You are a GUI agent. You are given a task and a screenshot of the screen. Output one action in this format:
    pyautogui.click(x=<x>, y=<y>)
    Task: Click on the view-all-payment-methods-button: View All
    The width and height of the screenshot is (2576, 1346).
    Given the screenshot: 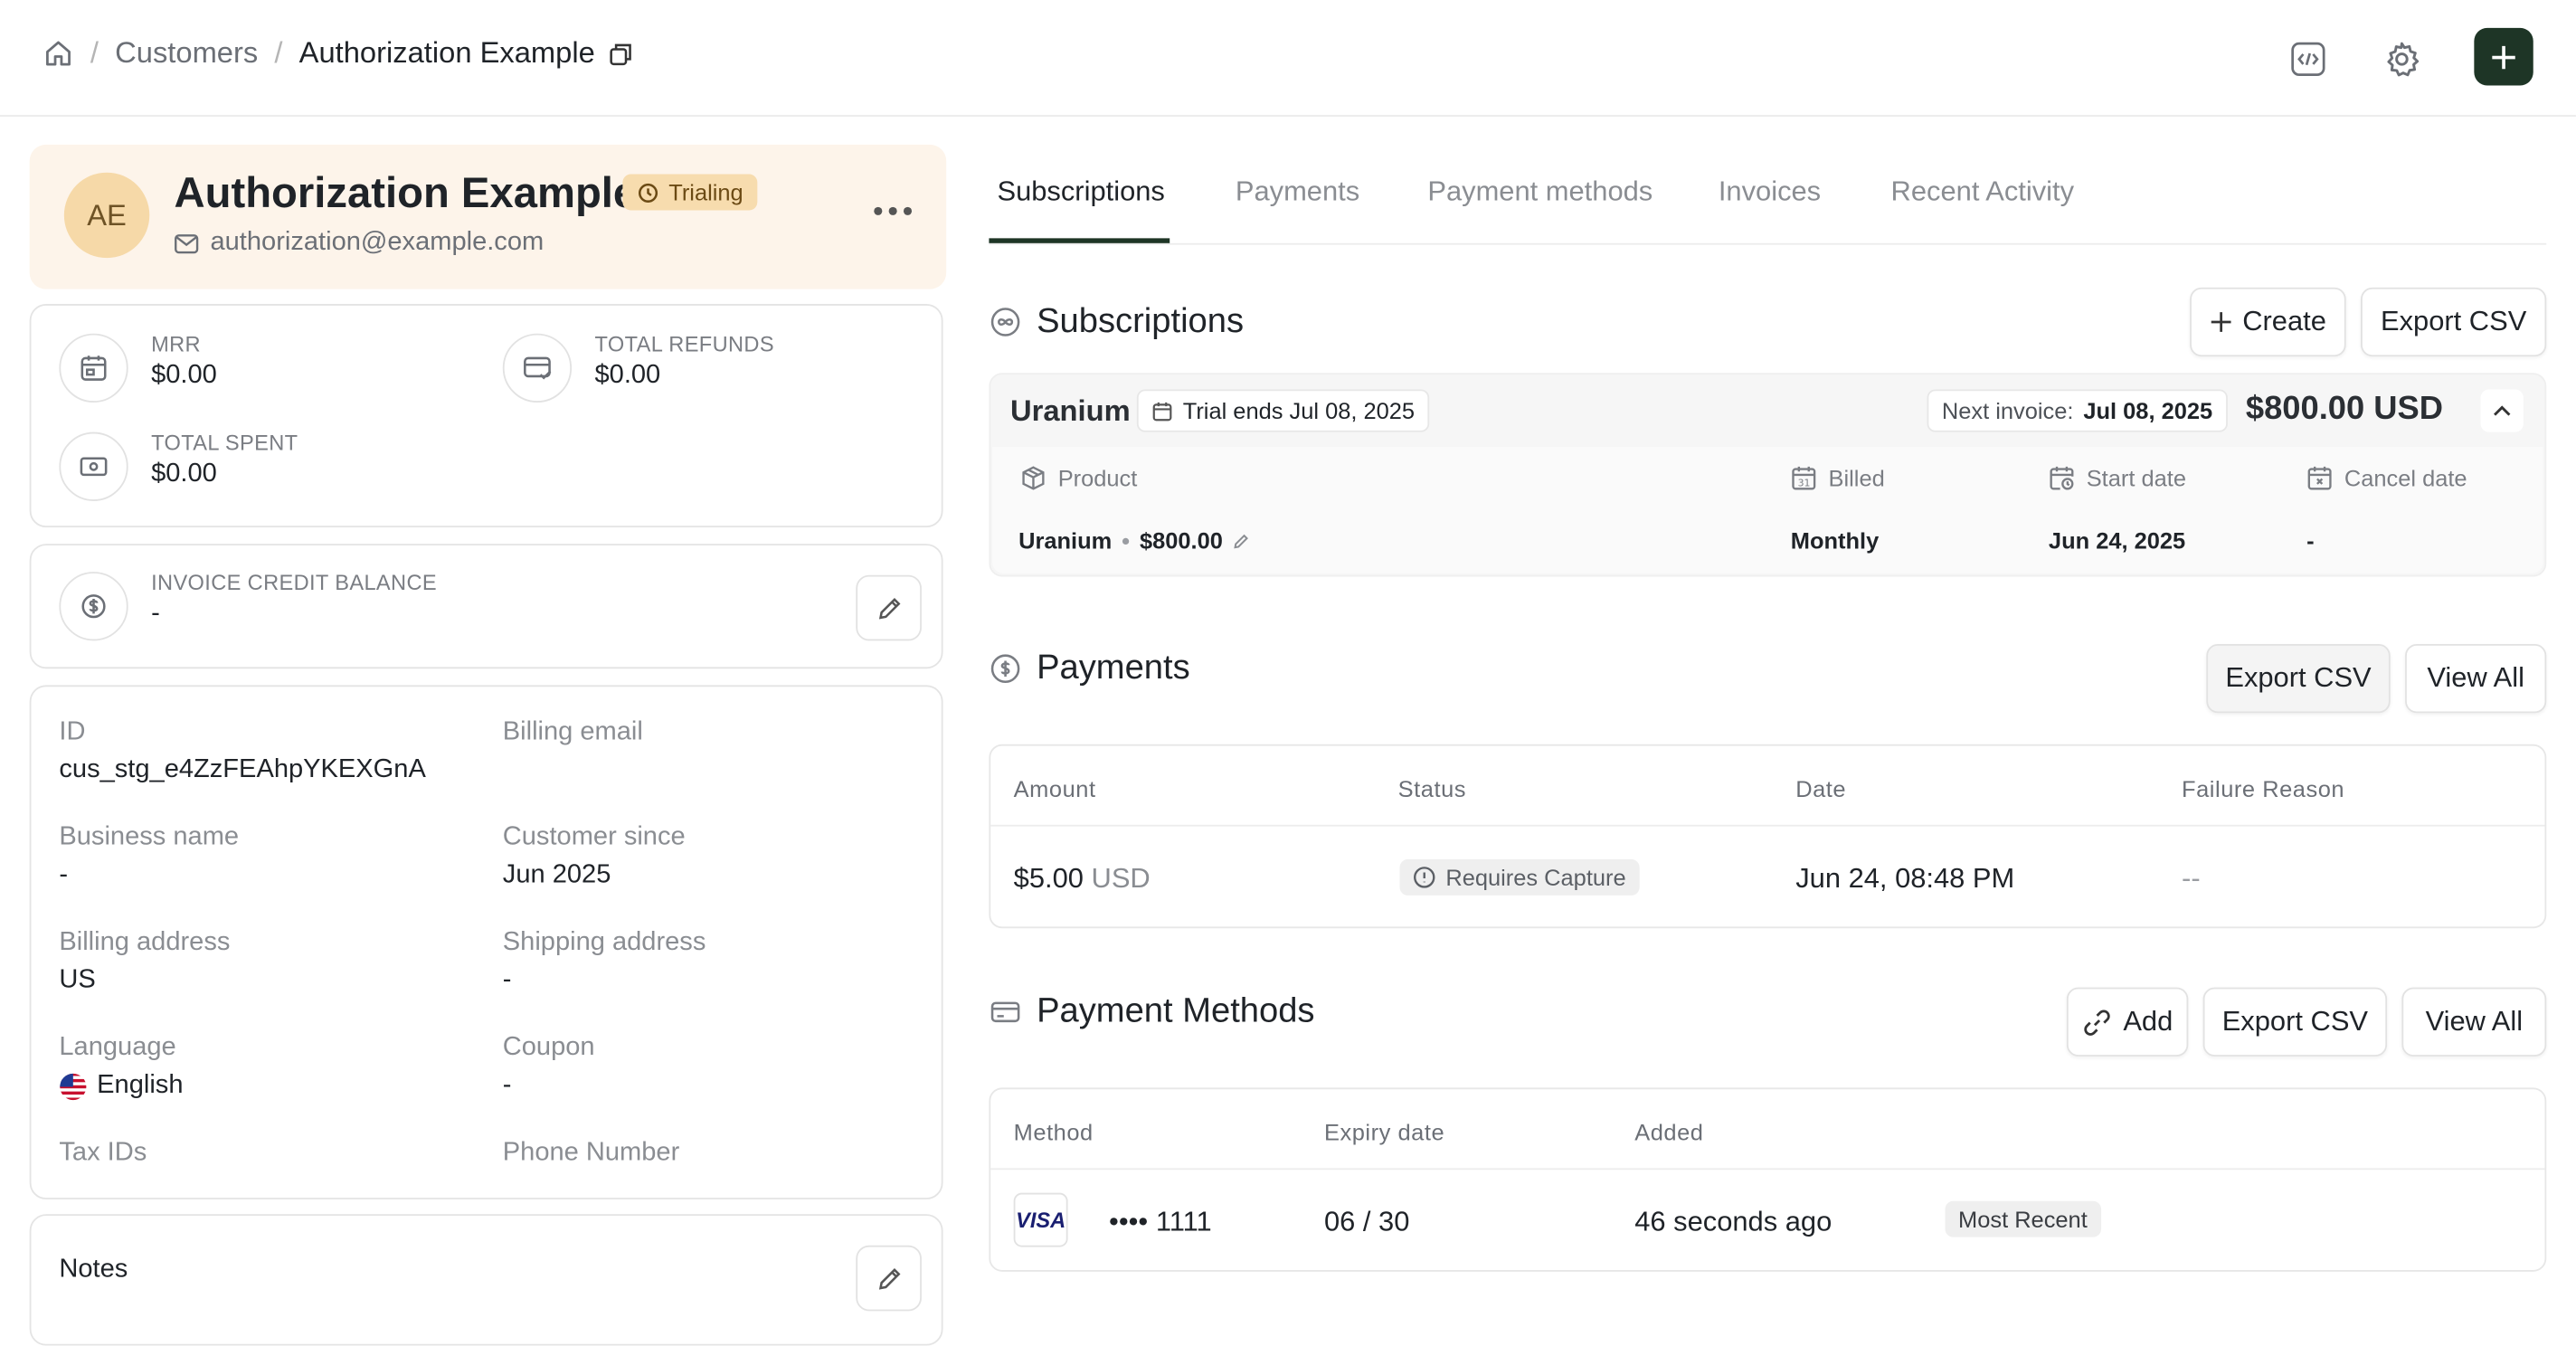 What is the action you would take?
    pyautogui.click(x=2474, y=1022)
    